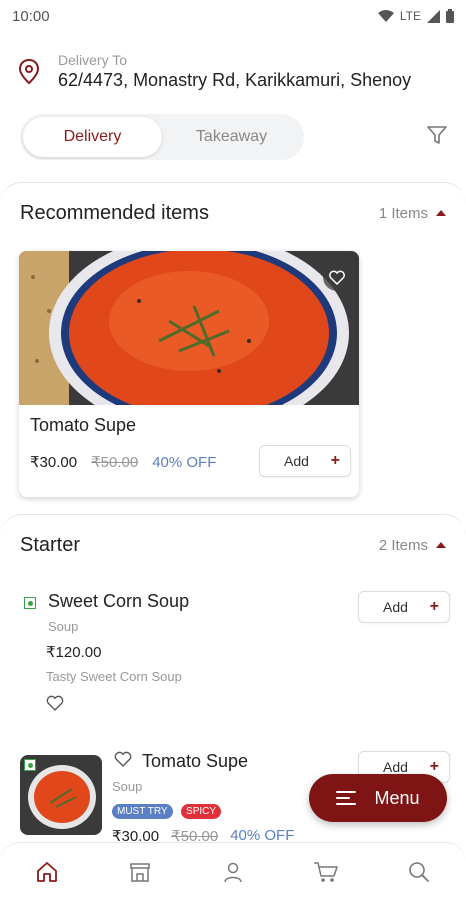 This screenshot has height=900, width=466. What do you see at coordinates (450, 16) in the screenshot?
I see `battery-icon` at bounding box center [450, 16].